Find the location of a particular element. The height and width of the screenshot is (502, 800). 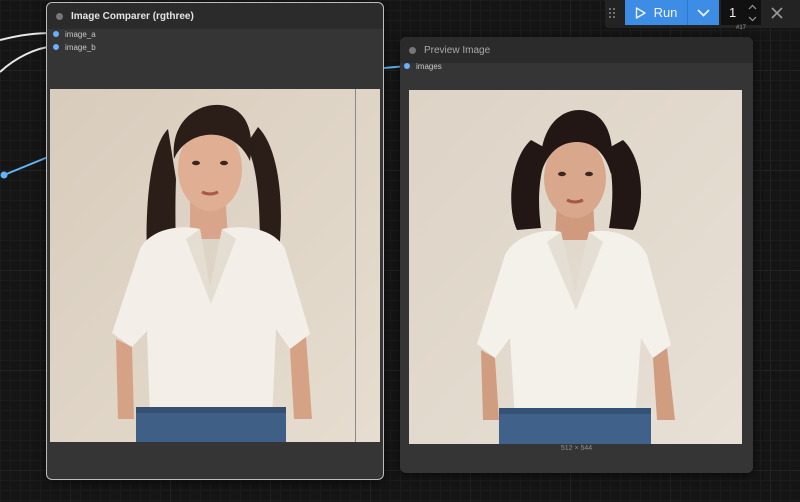

input-slot-images: images is located at coordinates (423, 66).